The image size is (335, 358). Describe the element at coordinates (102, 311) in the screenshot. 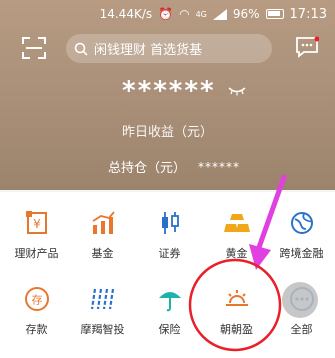

I see `menu-item-smart-invest: 摩羯智投` at that location.